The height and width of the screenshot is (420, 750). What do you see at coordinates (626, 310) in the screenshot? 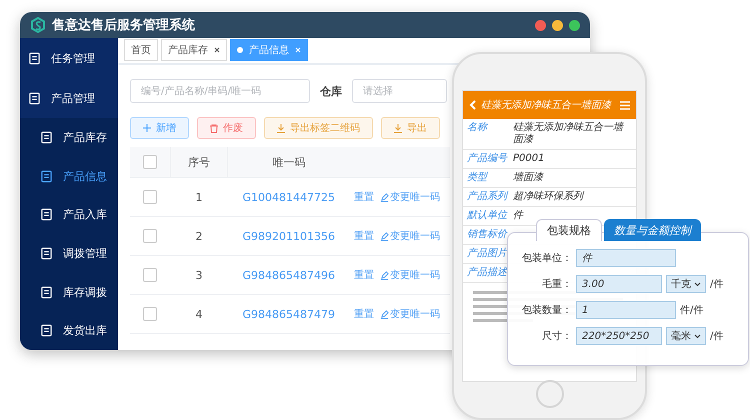
I see `input-field: 1` at bounding box center [626, 310].